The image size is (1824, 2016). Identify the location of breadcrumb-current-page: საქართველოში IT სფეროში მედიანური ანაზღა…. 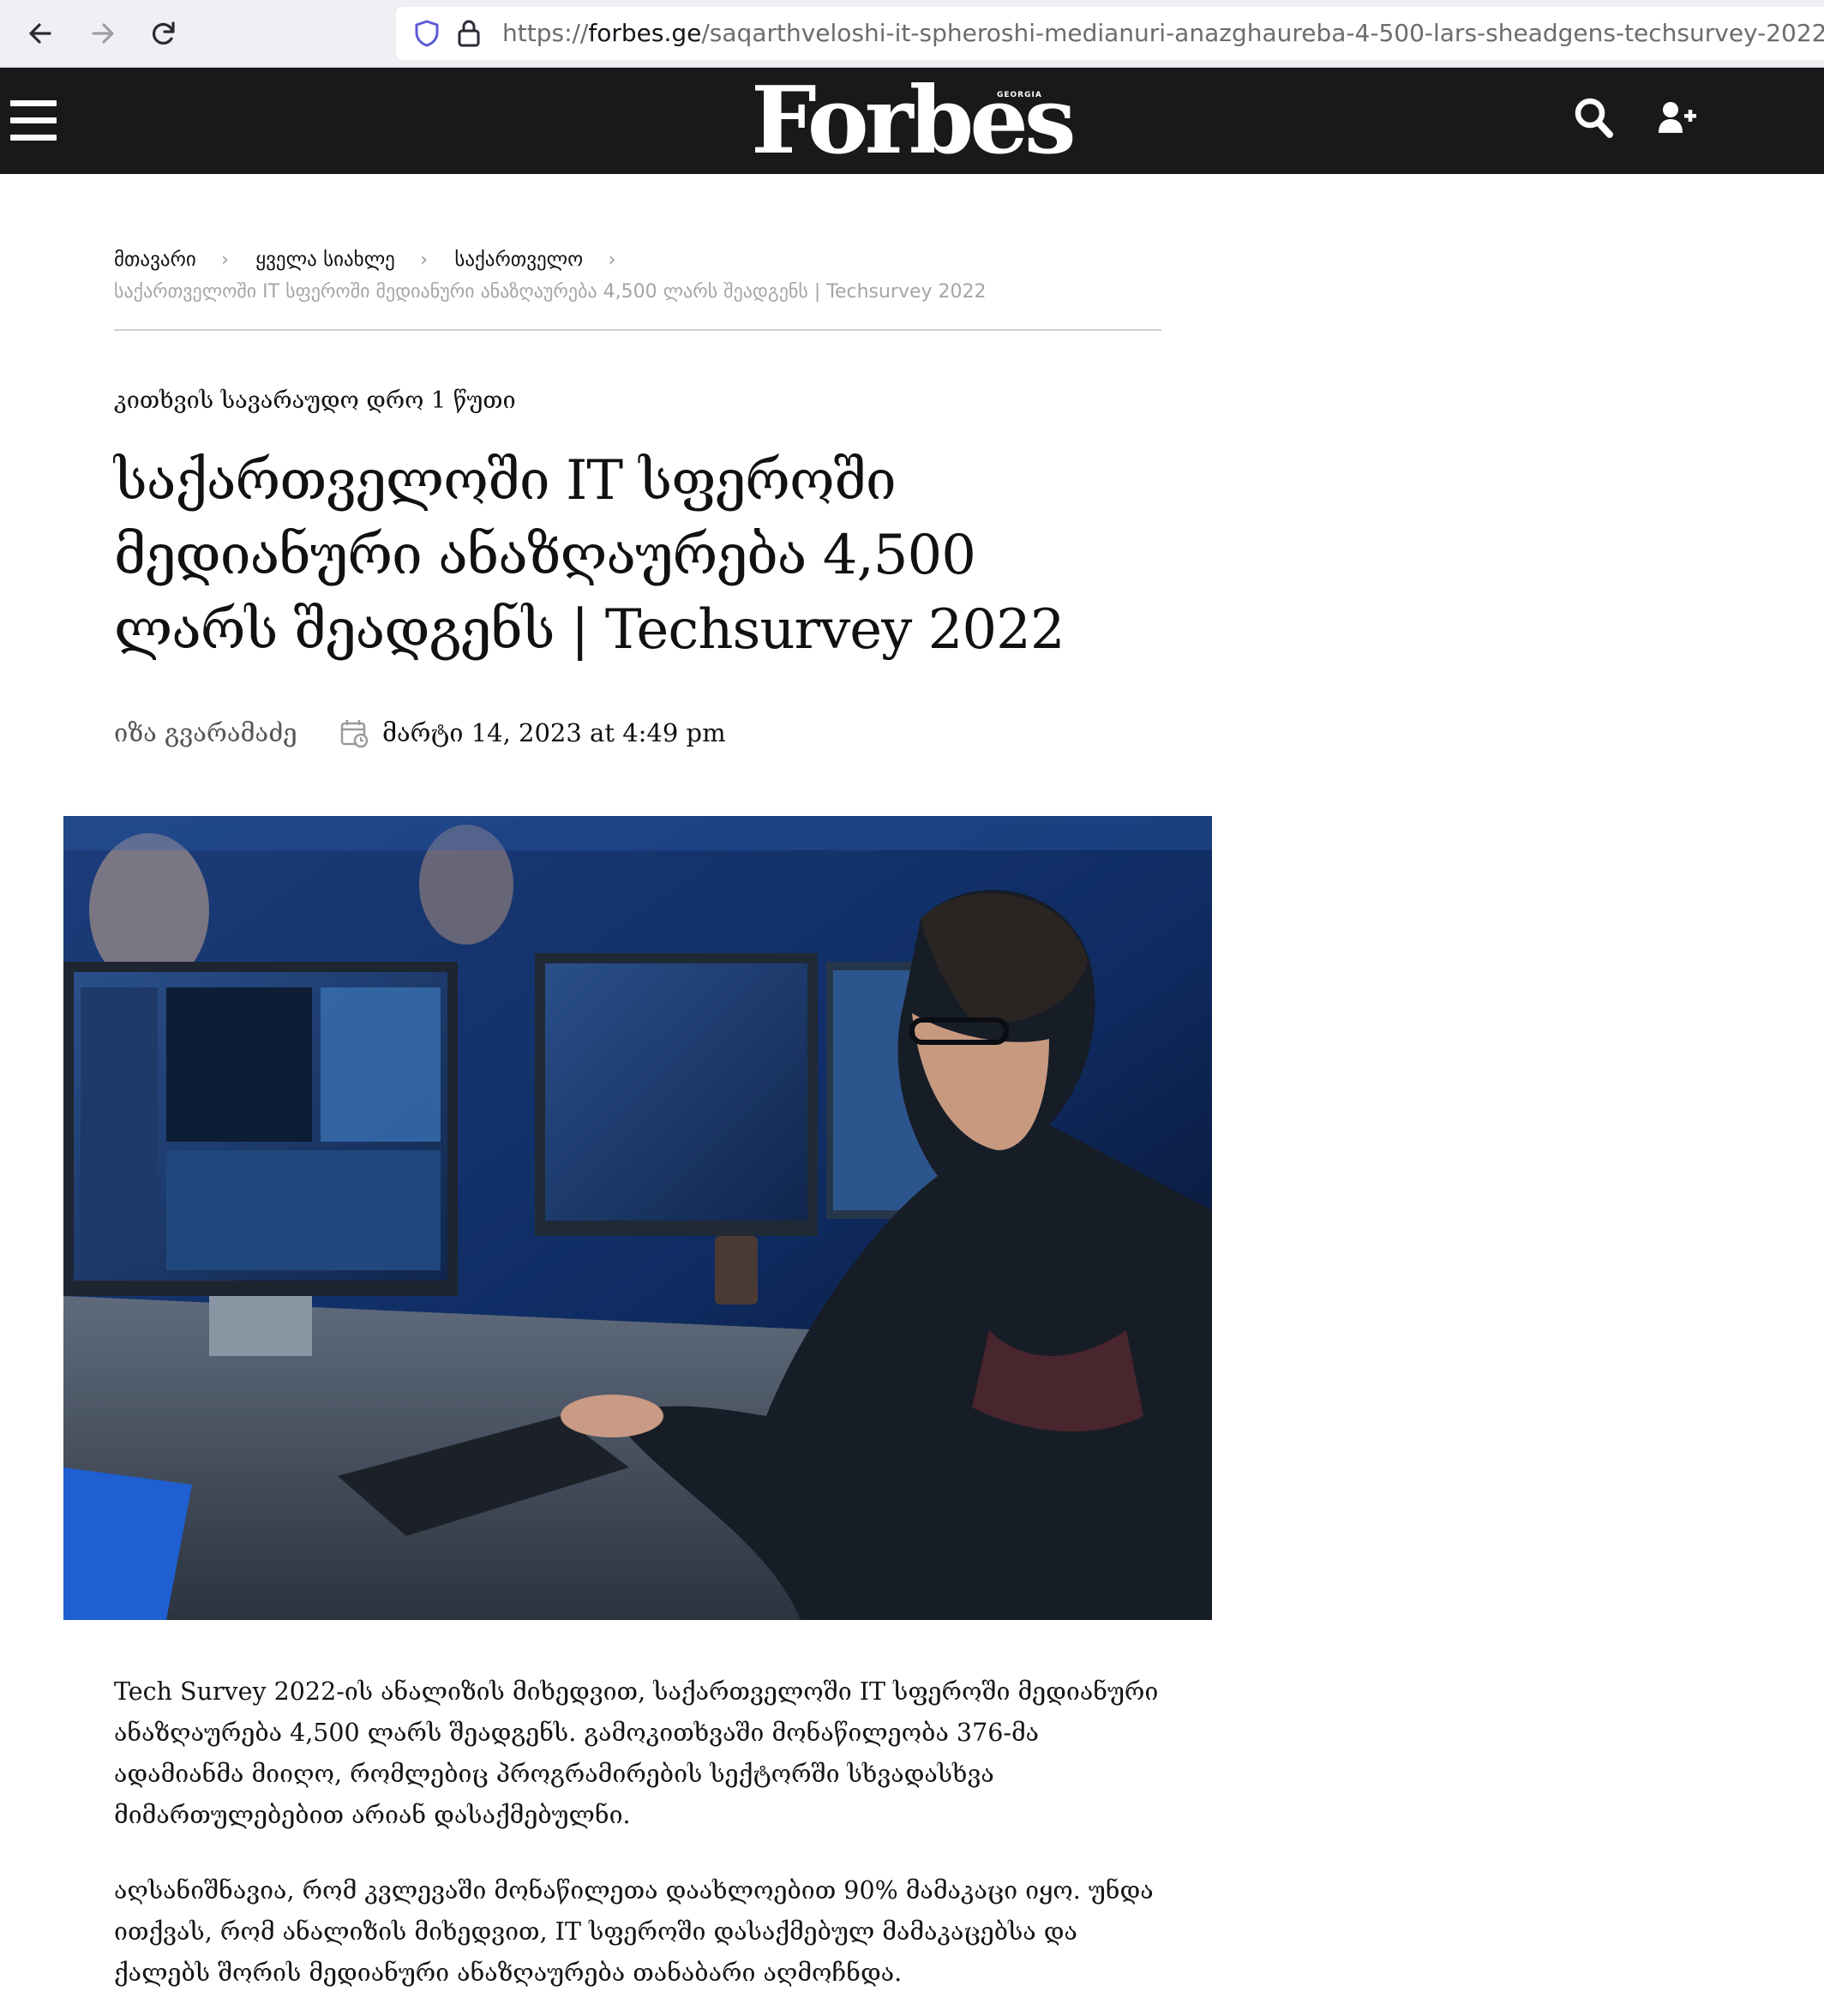
(550, 292).